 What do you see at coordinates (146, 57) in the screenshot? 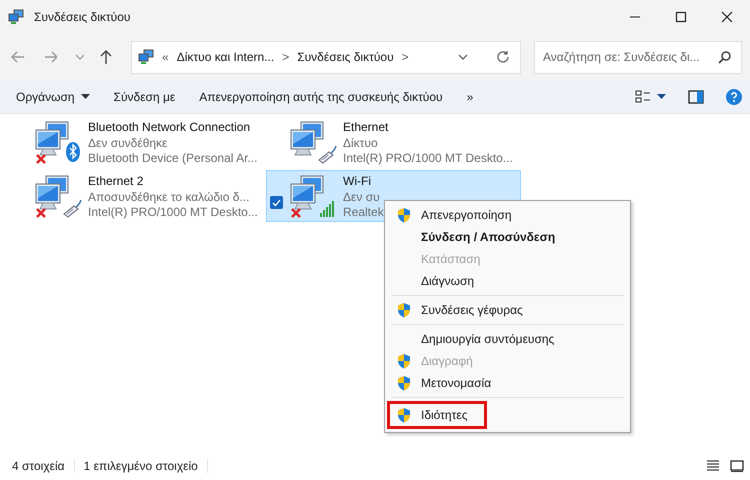
I see `network-folder-icon` at bounding box center [146, 57].